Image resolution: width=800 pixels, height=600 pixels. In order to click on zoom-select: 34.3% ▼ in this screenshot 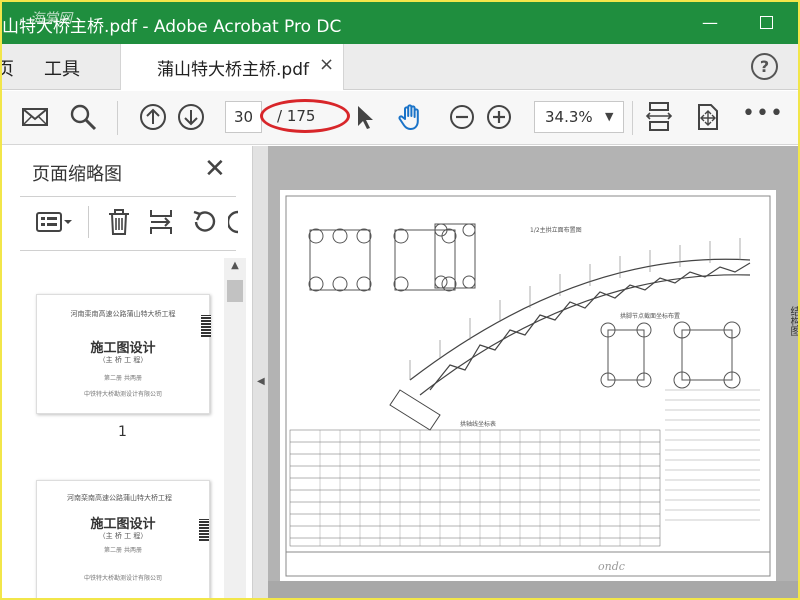, I will do `click(579, 117)`.